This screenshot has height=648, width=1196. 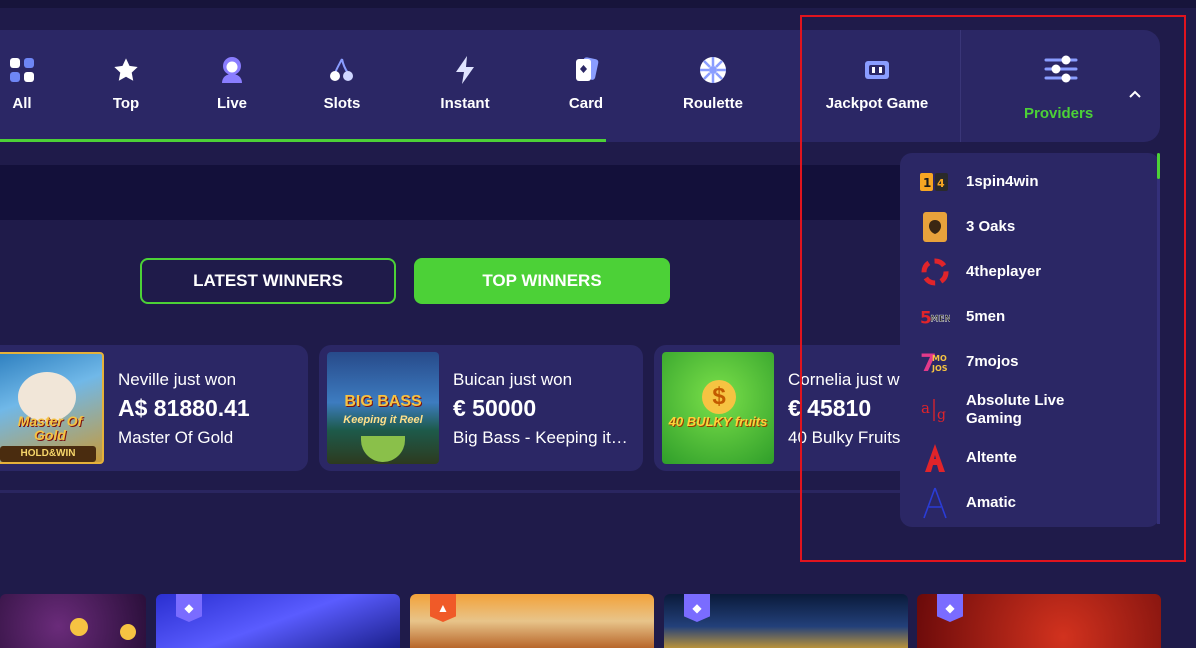 What do you see at coordinates (52, 408) in the screenshot?
I see `game-thumbnail: Master Of Gold HOLD&WIN` at bounding box center [52, 408].